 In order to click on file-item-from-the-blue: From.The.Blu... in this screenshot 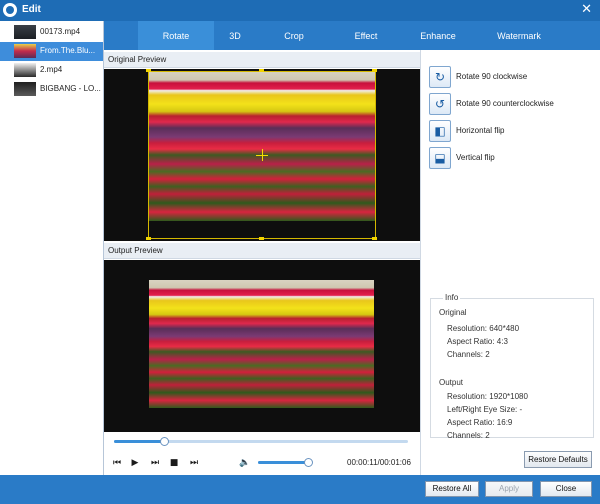, I will do `click(51, 51)`.